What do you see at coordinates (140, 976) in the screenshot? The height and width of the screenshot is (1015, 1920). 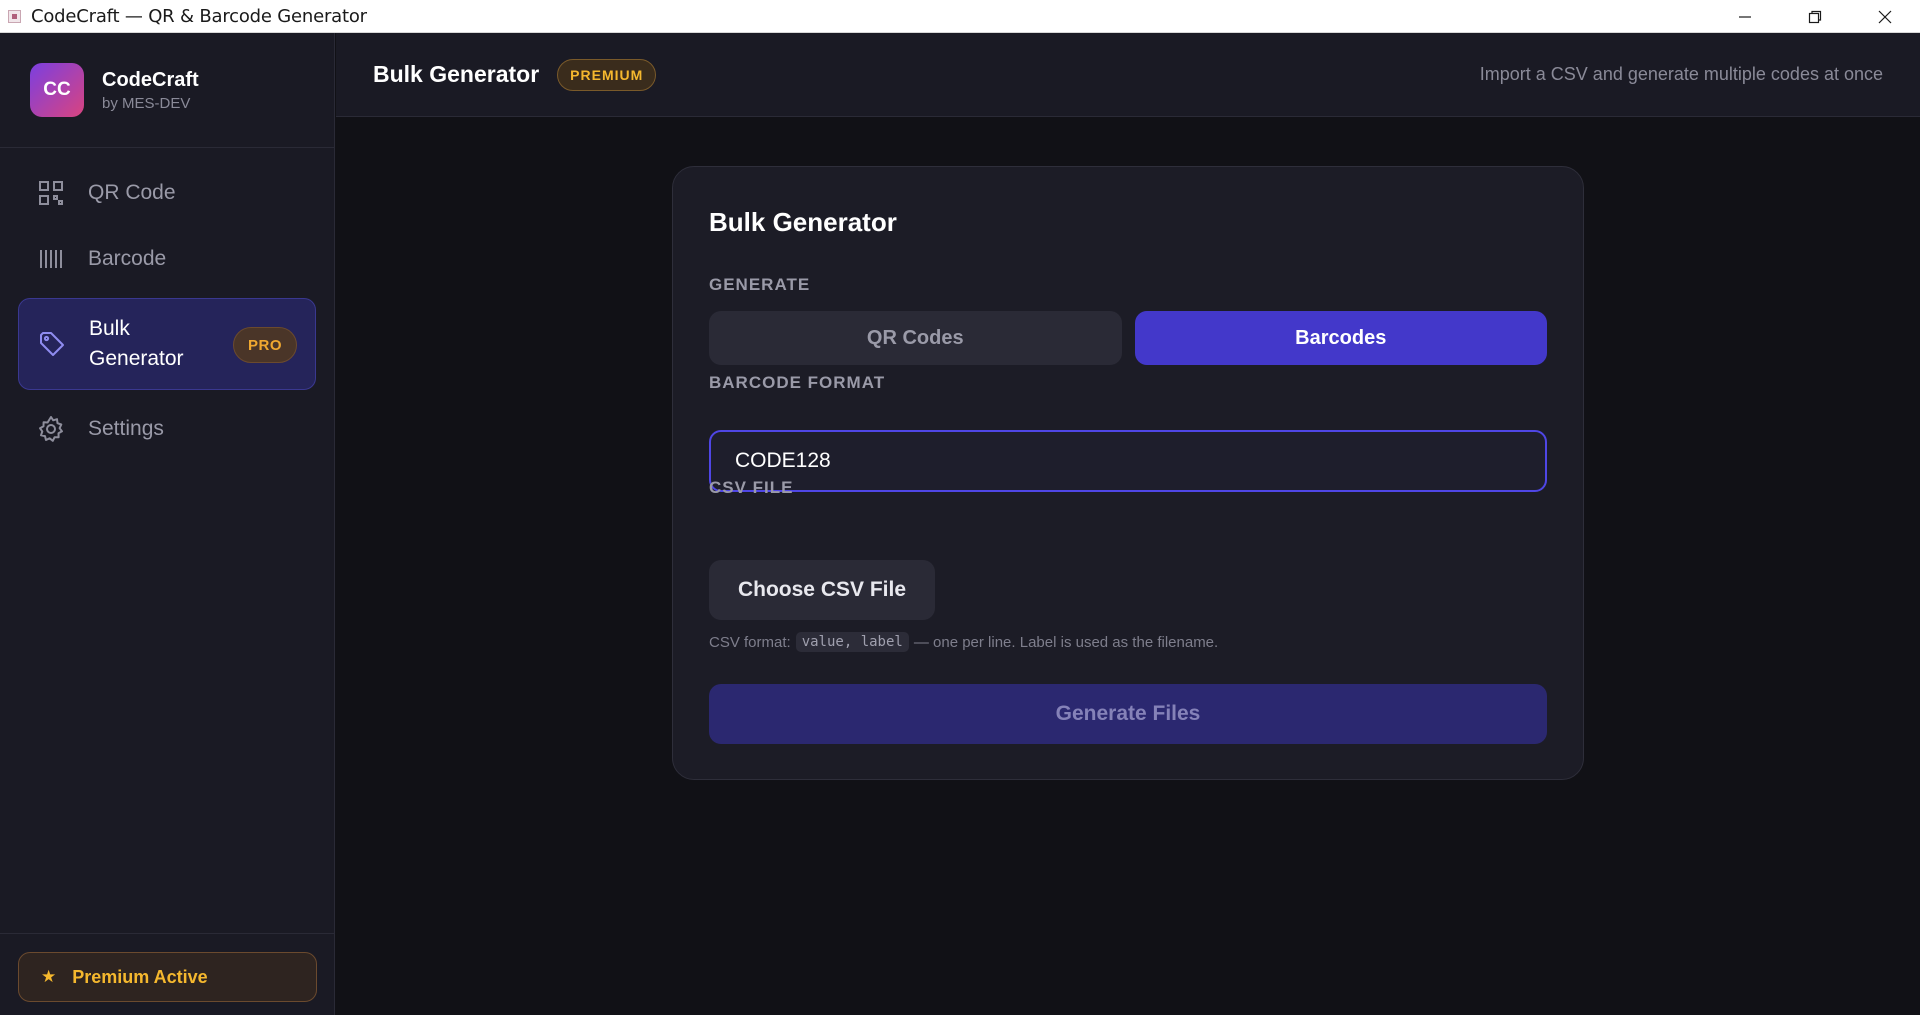 I see `premium-status-label: Premium Active` at bounding box center [140, 976].